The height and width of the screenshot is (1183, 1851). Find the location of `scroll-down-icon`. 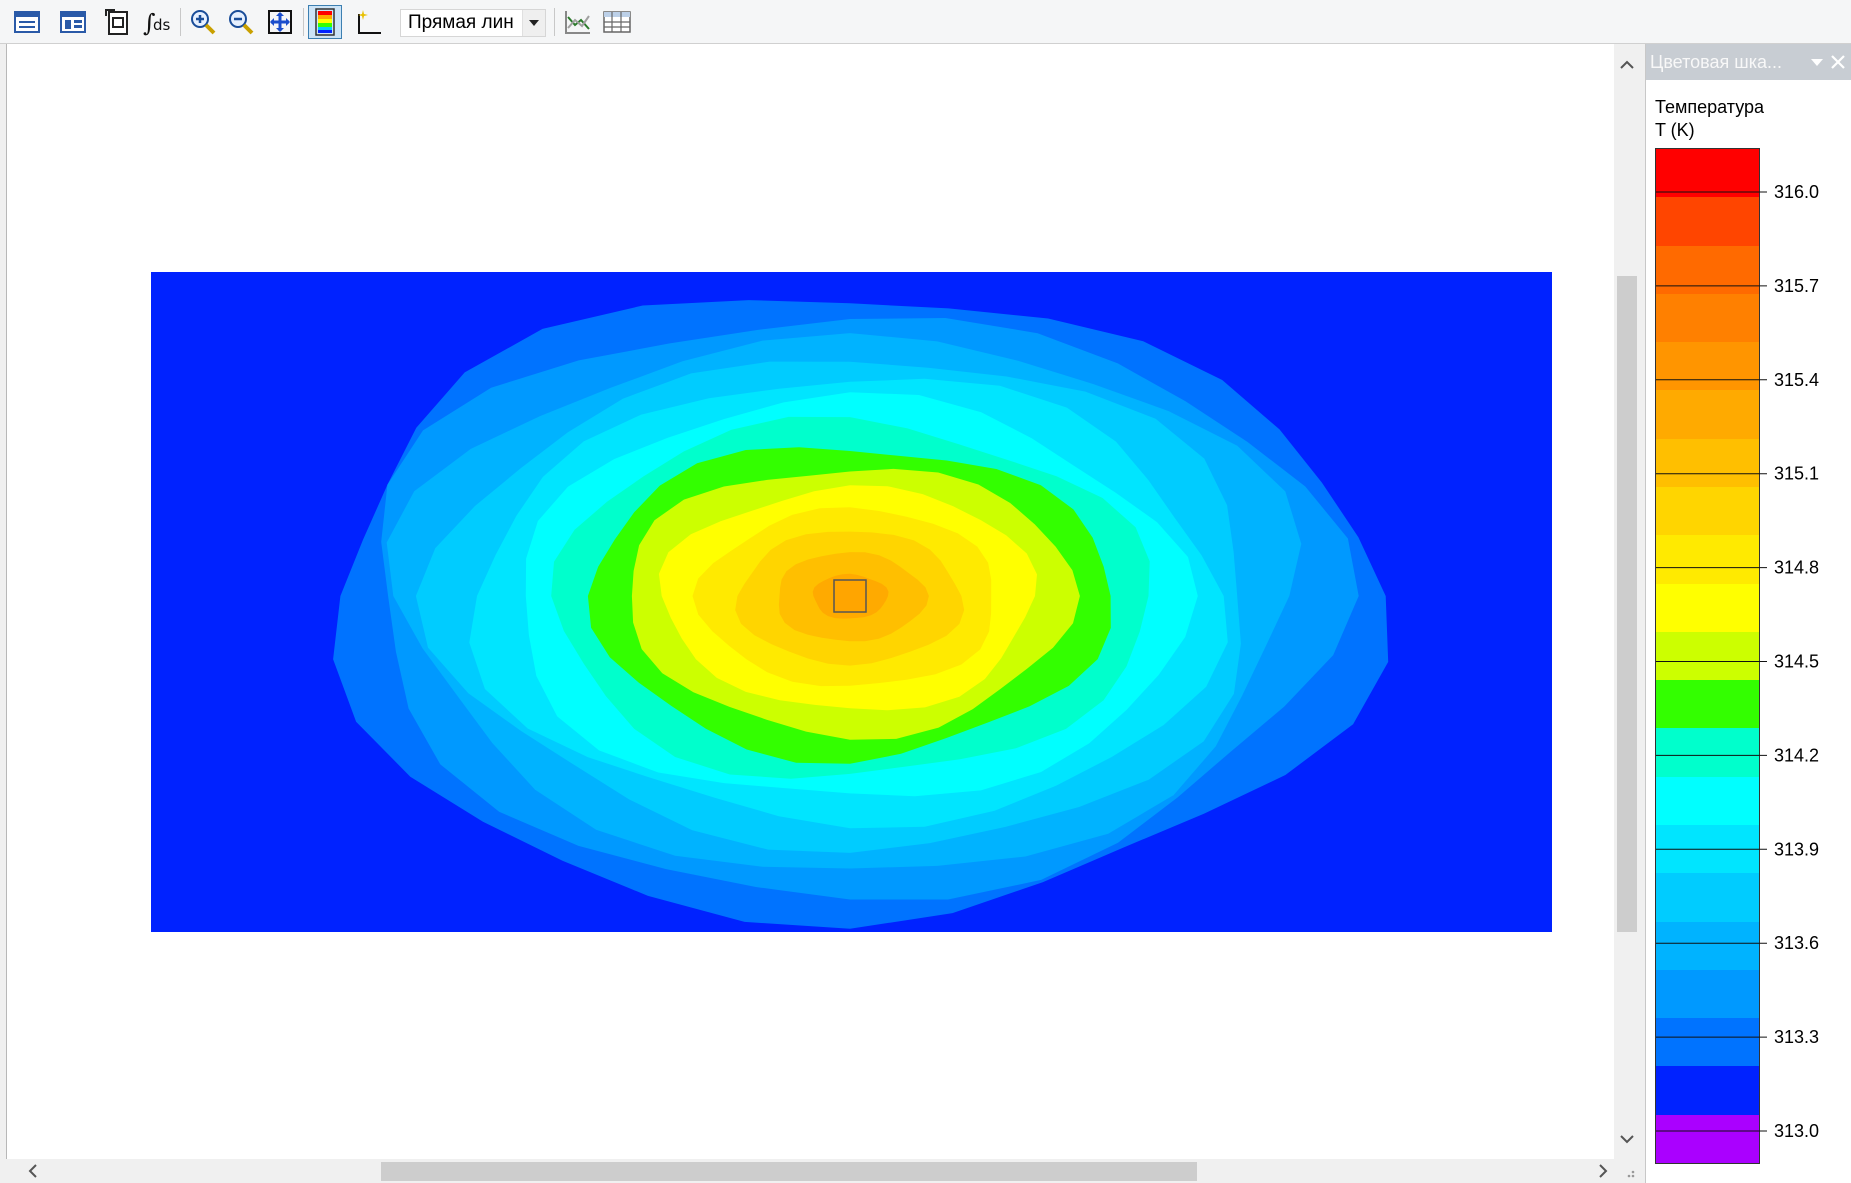

scroll-down-icon is located at coordinates (1627, 1139).